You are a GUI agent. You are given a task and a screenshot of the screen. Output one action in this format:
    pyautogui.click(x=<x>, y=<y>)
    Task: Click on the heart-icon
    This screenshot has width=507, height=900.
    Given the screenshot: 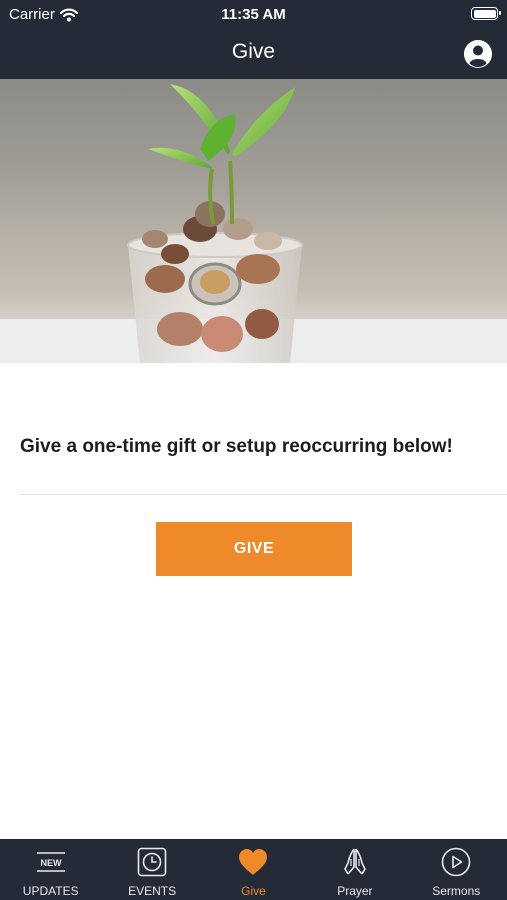 What is the action you would take?
    pyautogui.click(x=253, y=862)
    